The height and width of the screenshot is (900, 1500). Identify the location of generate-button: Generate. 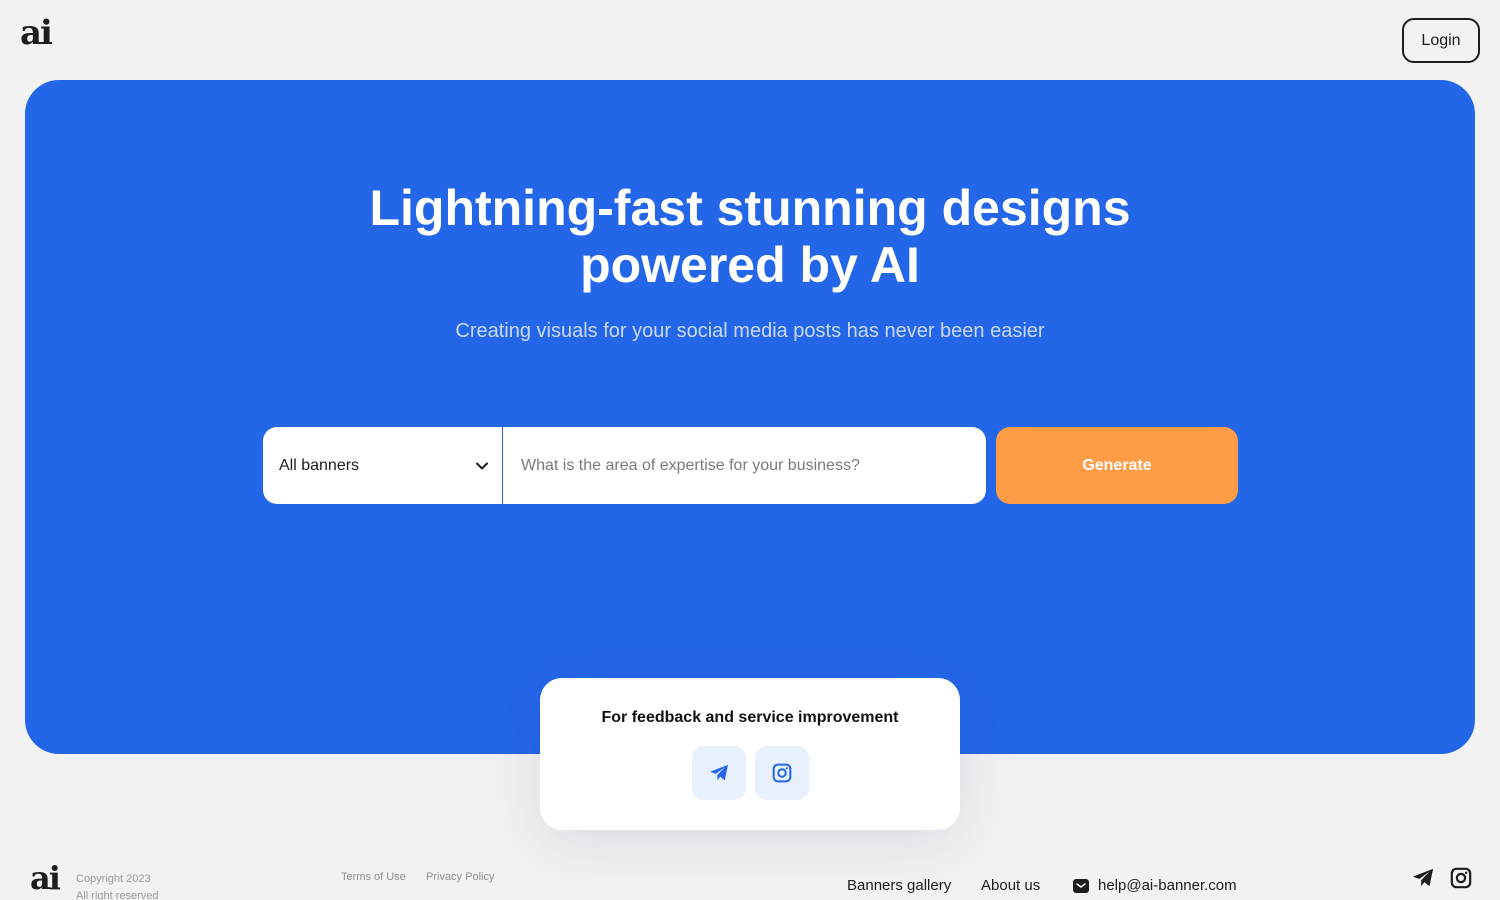
(1117, 465).